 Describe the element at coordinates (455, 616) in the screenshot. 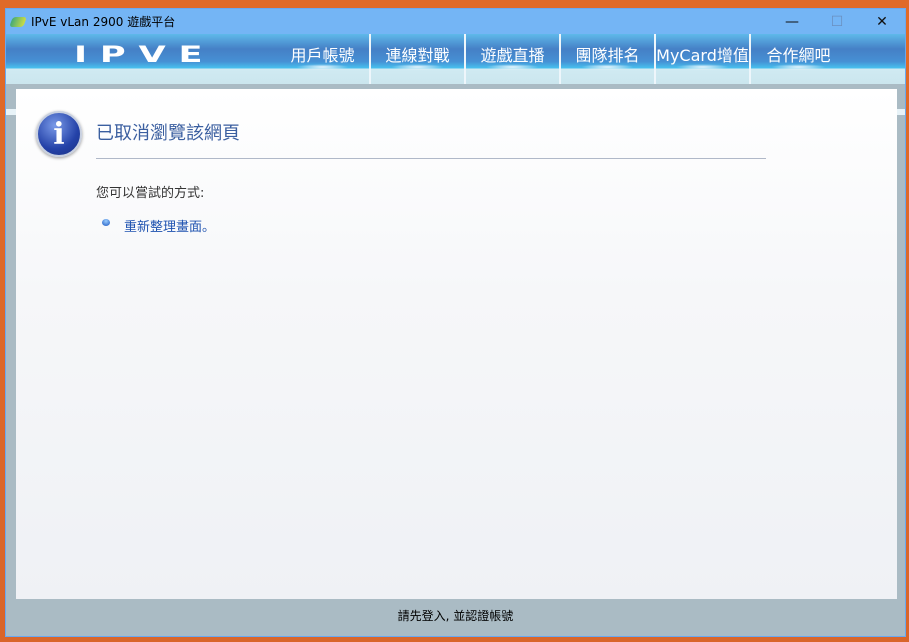

I see `status-bar-text: 請先登入, 並認證帳號` at that location.